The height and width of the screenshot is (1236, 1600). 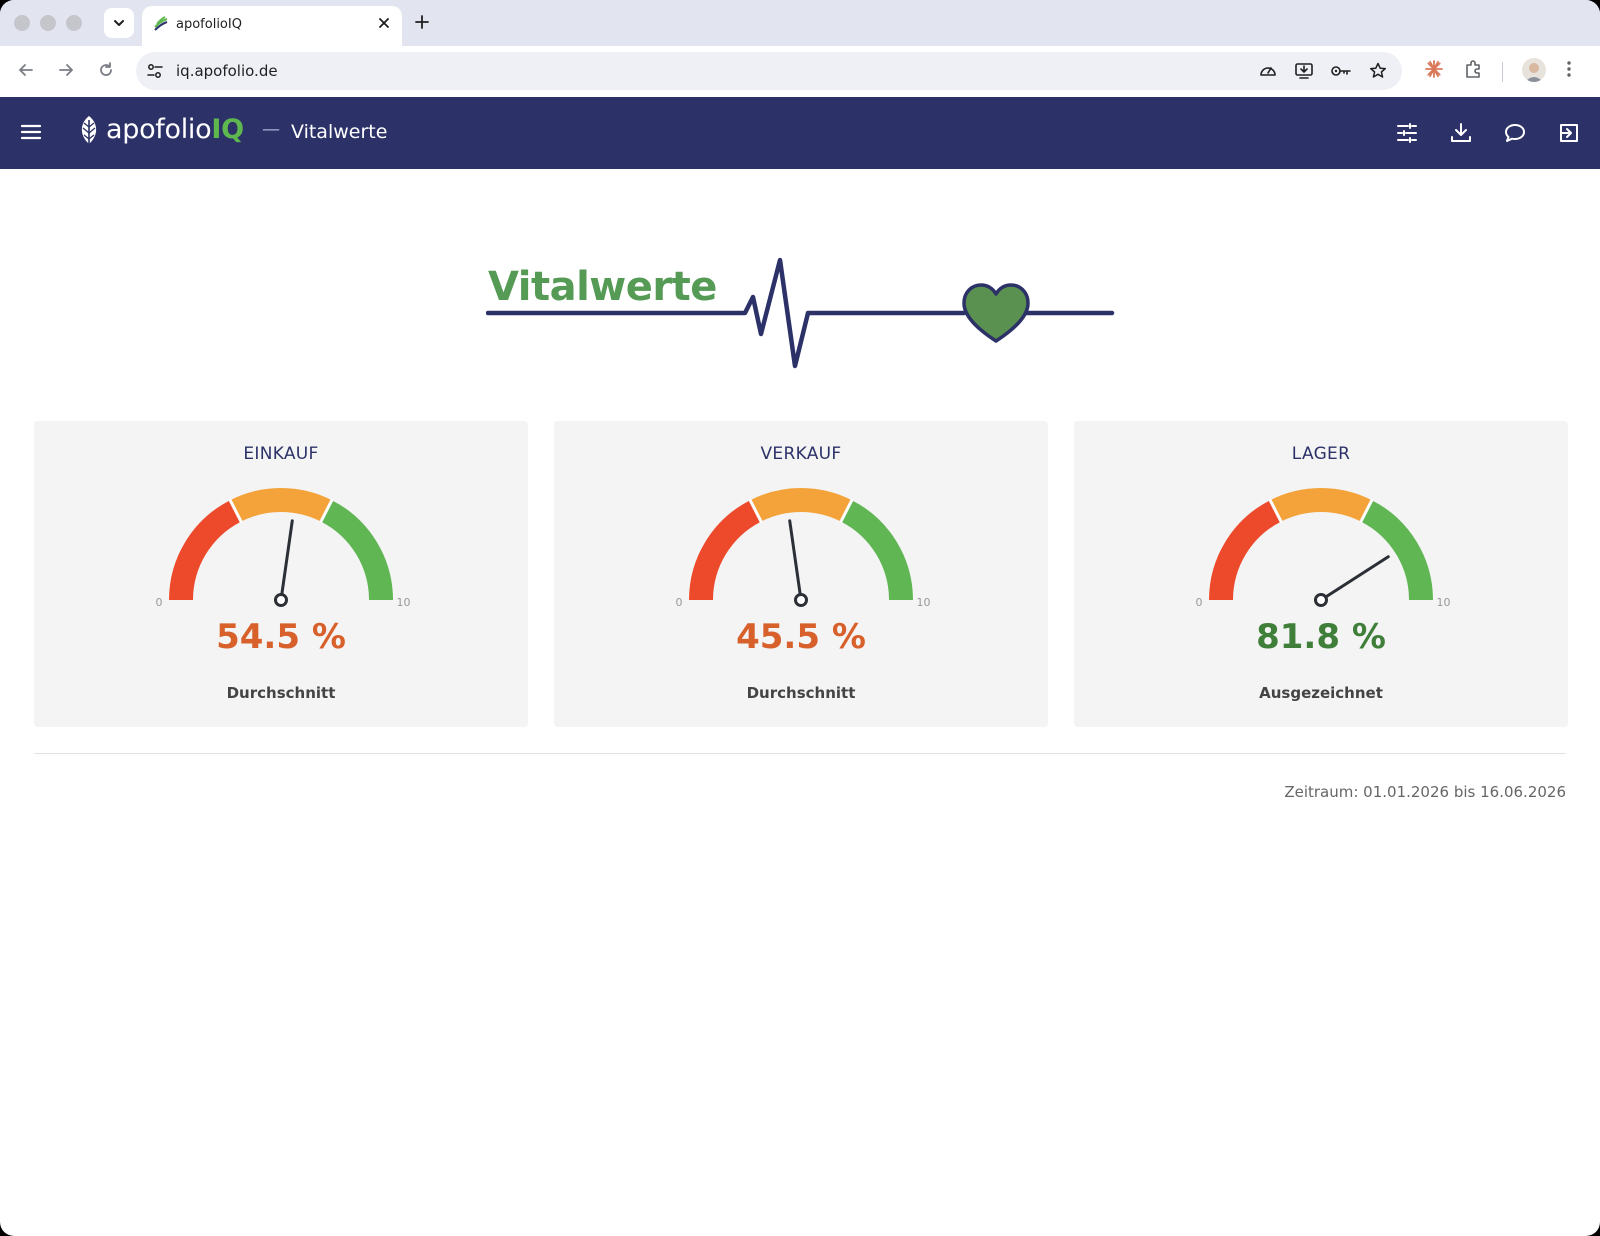 I want to click on gauge-card-verkauf: VERKAUF 0 100 45.5 % Durchschnitt, so click(x=801, y=574).